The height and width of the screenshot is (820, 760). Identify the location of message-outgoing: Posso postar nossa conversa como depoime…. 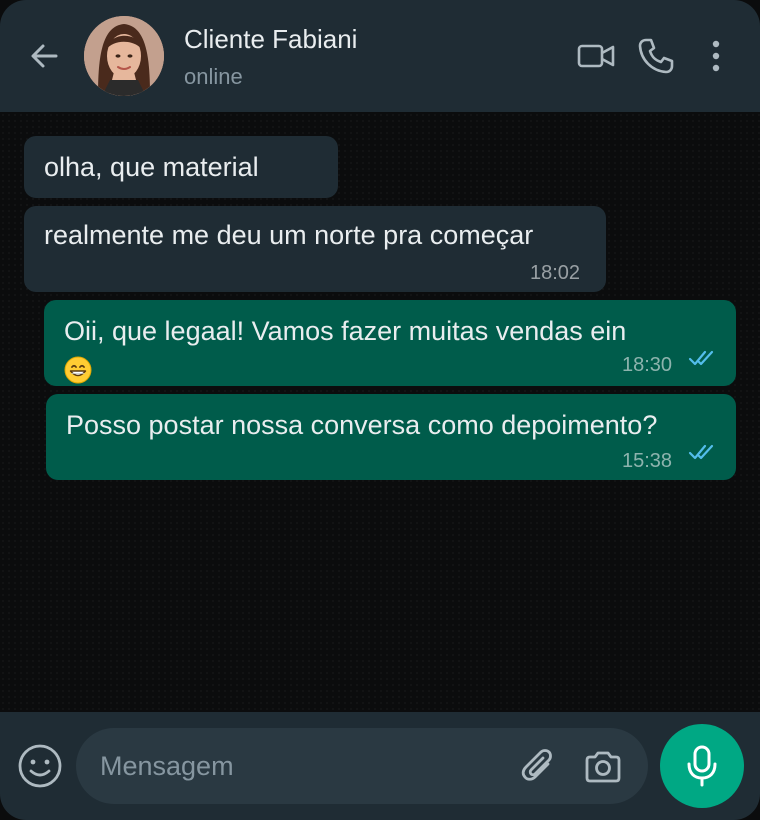
(391, 437).